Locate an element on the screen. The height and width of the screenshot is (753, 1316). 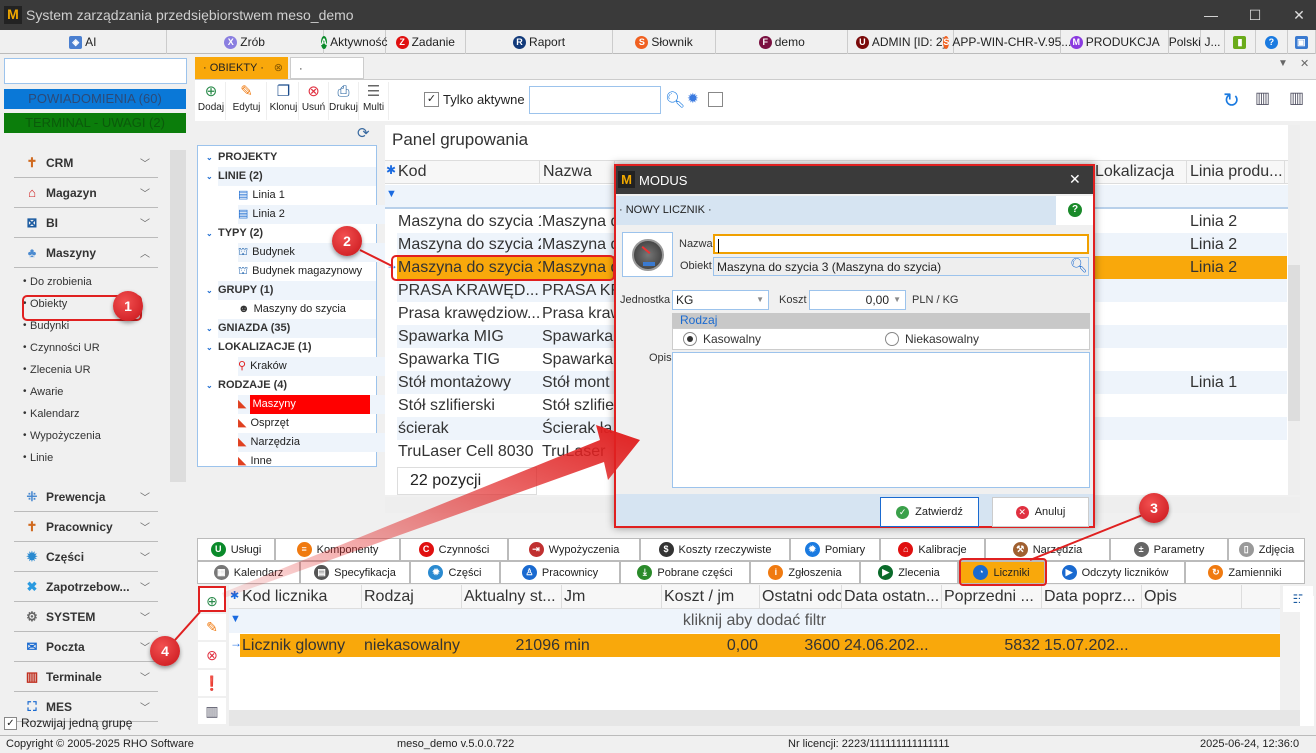
tab-wypoyczenia: ⇥ Wypożyczenia is located at coordinates (574, 549).